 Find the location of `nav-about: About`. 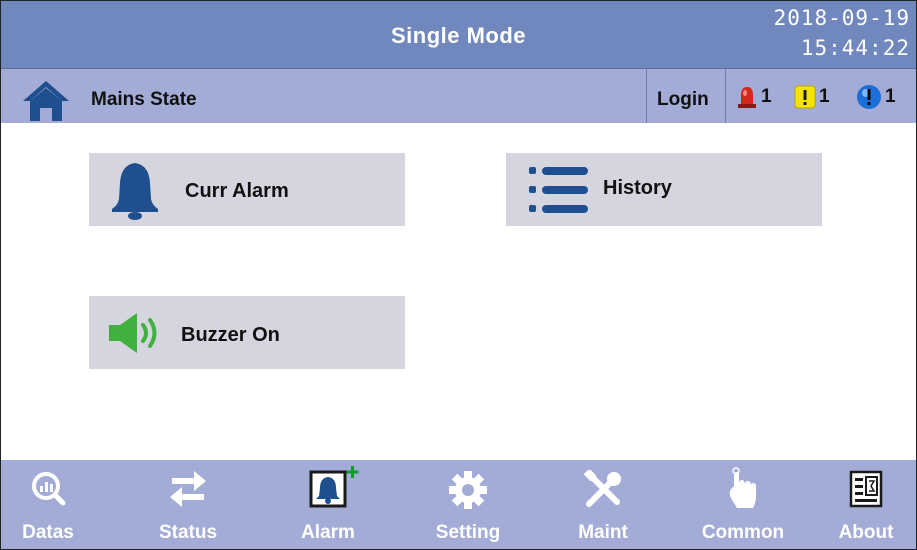

nav-about: About is located at coordinates (866, 504).